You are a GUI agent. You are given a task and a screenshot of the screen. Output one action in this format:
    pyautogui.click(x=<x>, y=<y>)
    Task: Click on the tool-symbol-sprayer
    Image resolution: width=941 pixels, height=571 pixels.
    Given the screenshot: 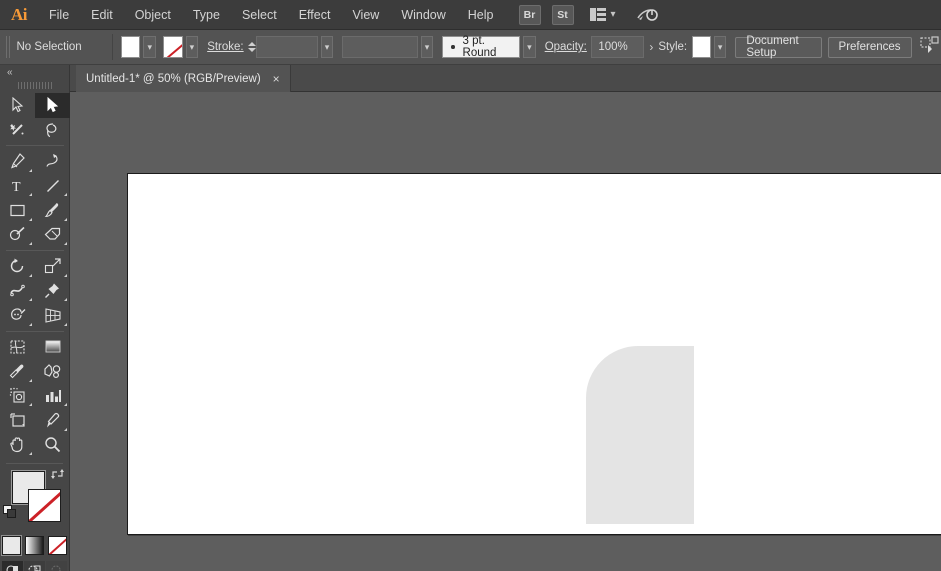 What is the action you would take?
    pyautogui.click(x=17, y=396)
    